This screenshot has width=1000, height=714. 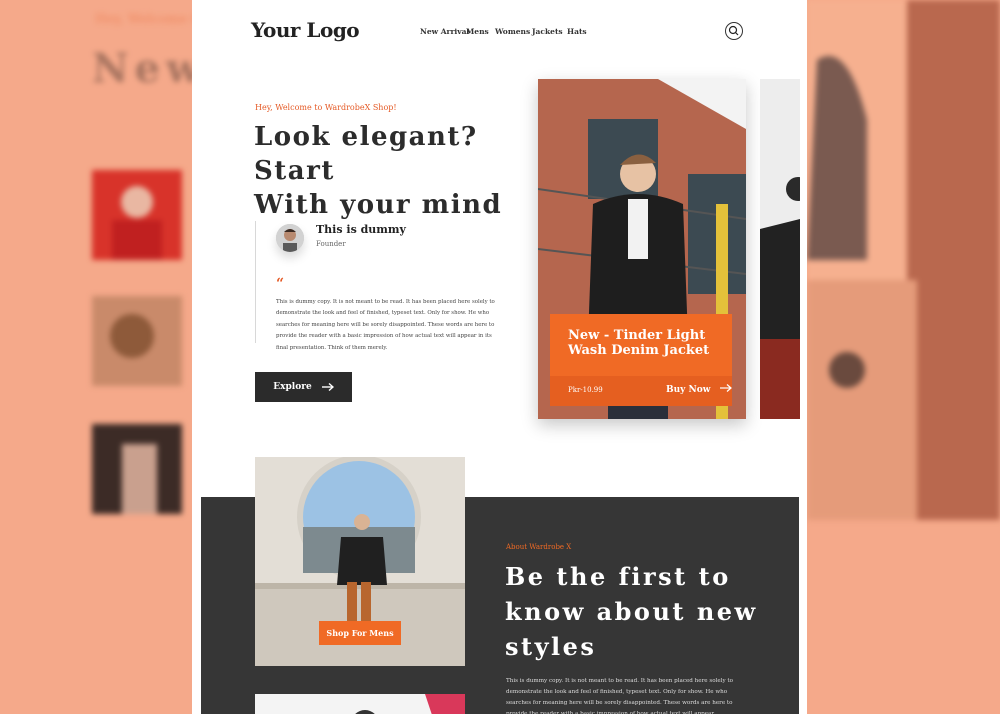 What do you see at coordinates (639, 343) in the screenshot?
I see `featured-product-title: New - Tinder Light Wash Denim Jacket` at bounding box center [639, 343].